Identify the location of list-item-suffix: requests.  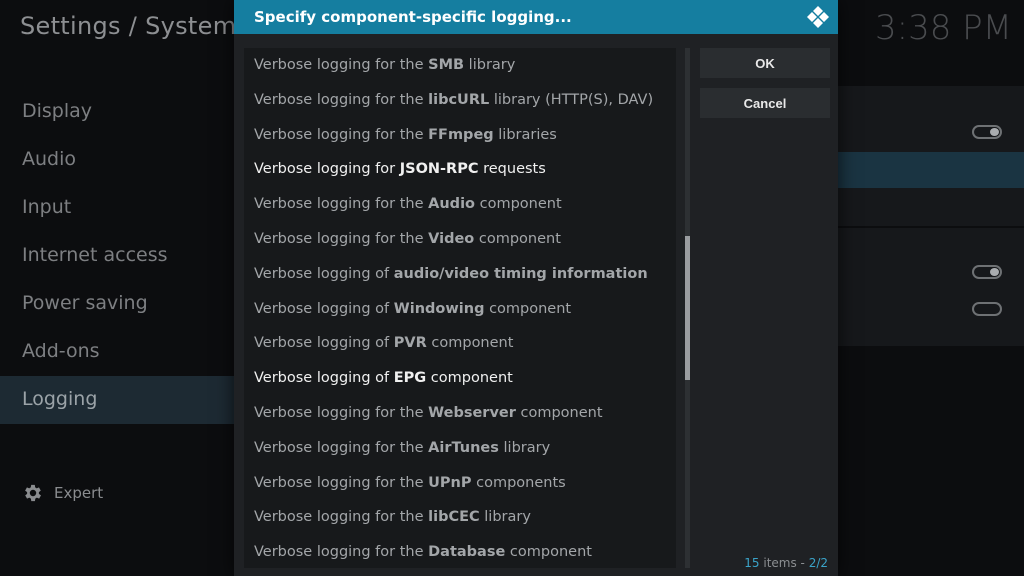
(512, 169).